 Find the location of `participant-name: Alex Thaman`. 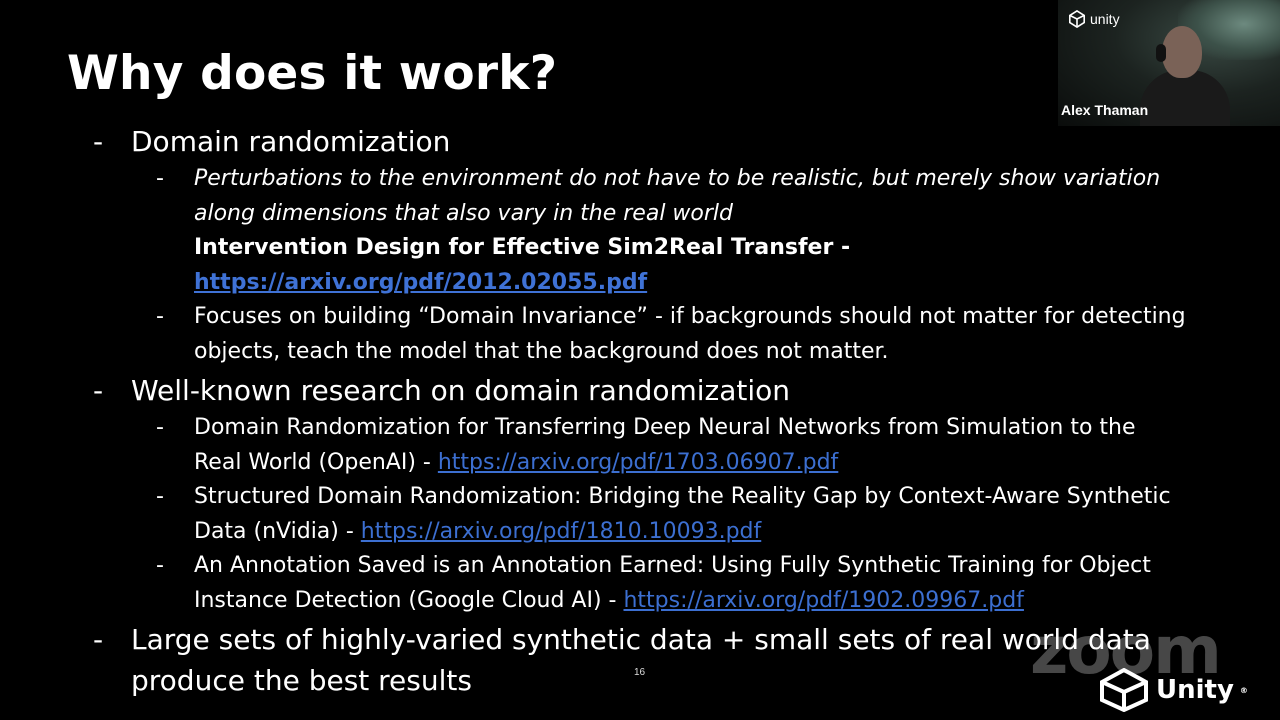

participant-name: Alex Thaman is located at coordinates (1105, 110).